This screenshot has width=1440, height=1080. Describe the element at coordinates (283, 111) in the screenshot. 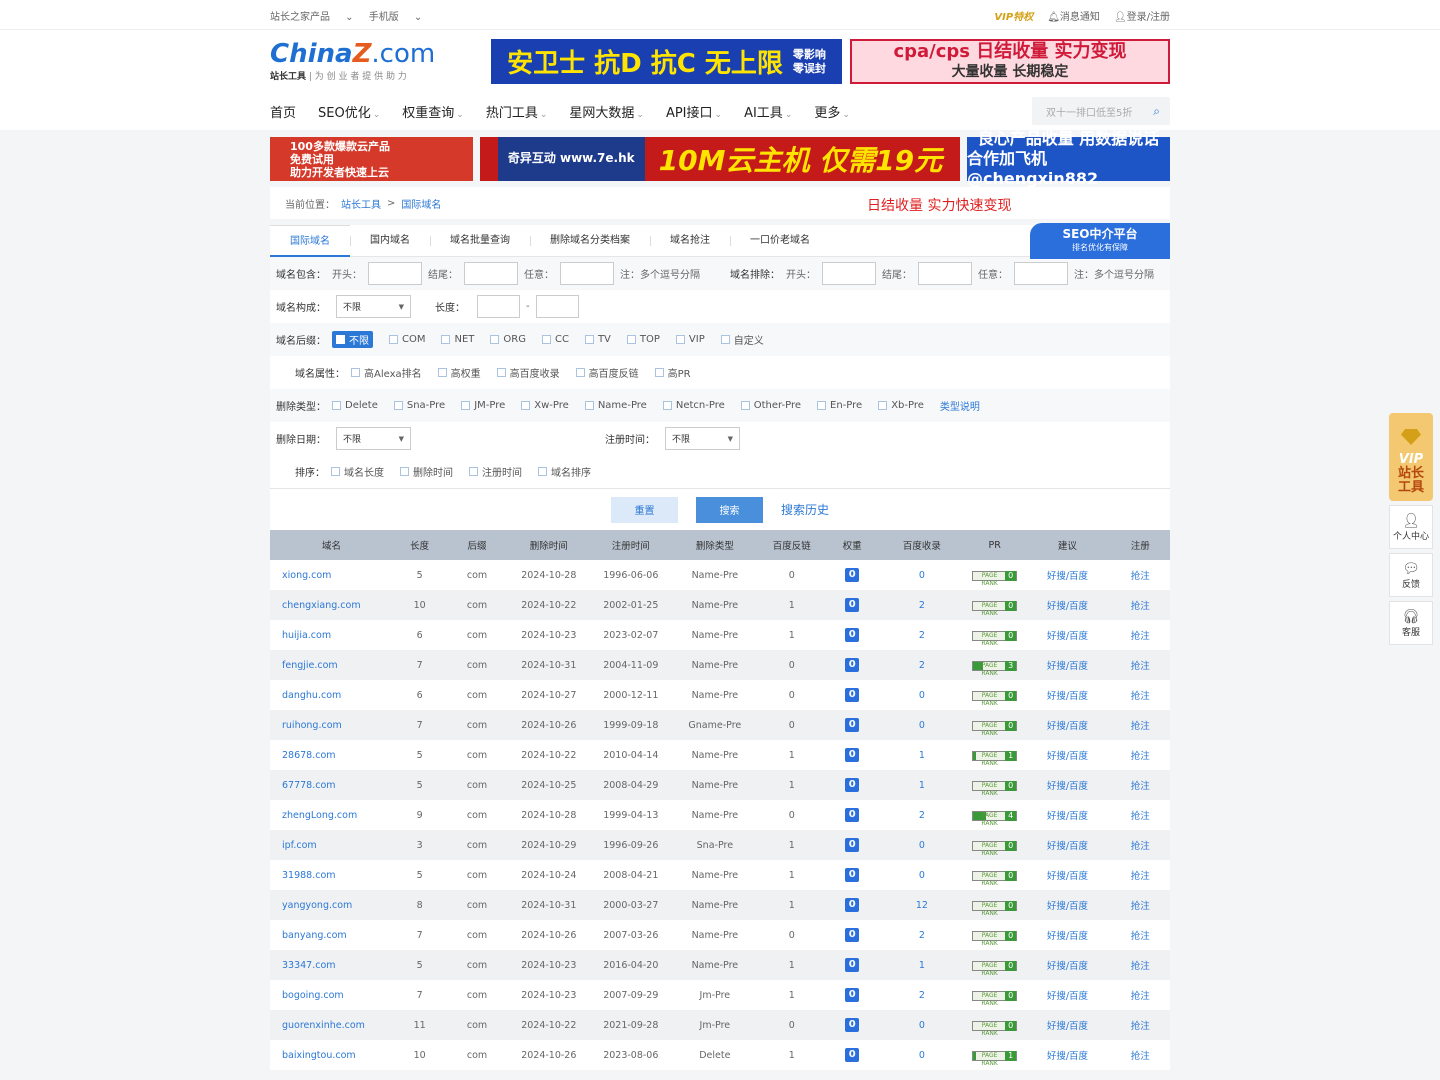

I see `nav-home: 首页` at that location.